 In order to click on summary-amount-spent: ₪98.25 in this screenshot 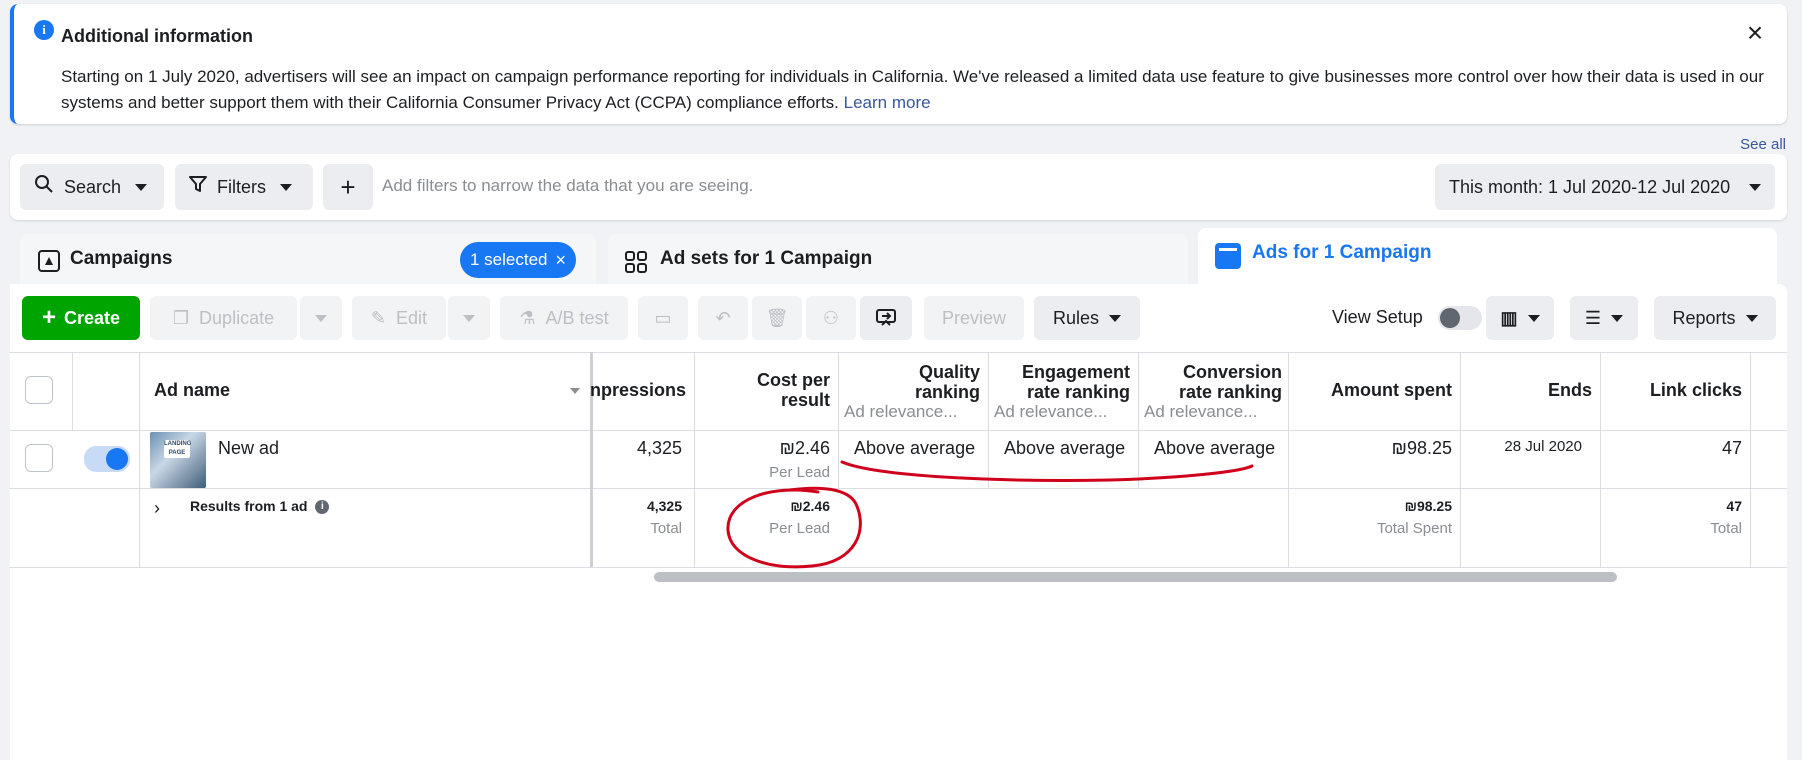, I will do `click(1428, 506)`.